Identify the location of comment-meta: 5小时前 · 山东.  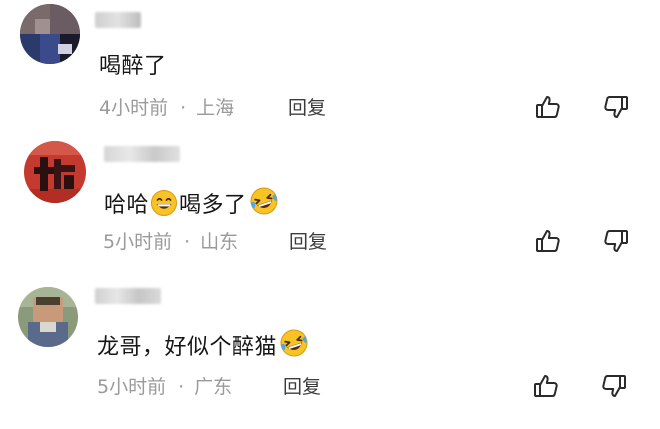
(170, 242).